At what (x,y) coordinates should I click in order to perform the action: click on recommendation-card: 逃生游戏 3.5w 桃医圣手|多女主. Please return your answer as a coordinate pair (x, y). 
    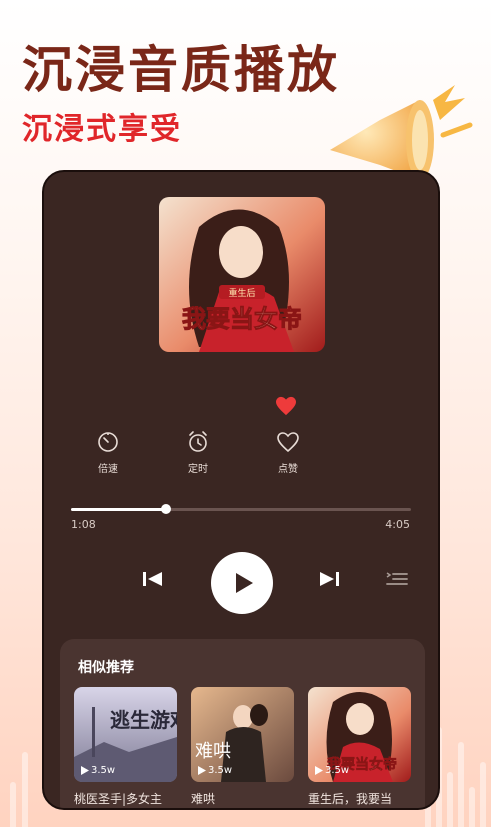
    Looking at the image, I should click on (125, 747).